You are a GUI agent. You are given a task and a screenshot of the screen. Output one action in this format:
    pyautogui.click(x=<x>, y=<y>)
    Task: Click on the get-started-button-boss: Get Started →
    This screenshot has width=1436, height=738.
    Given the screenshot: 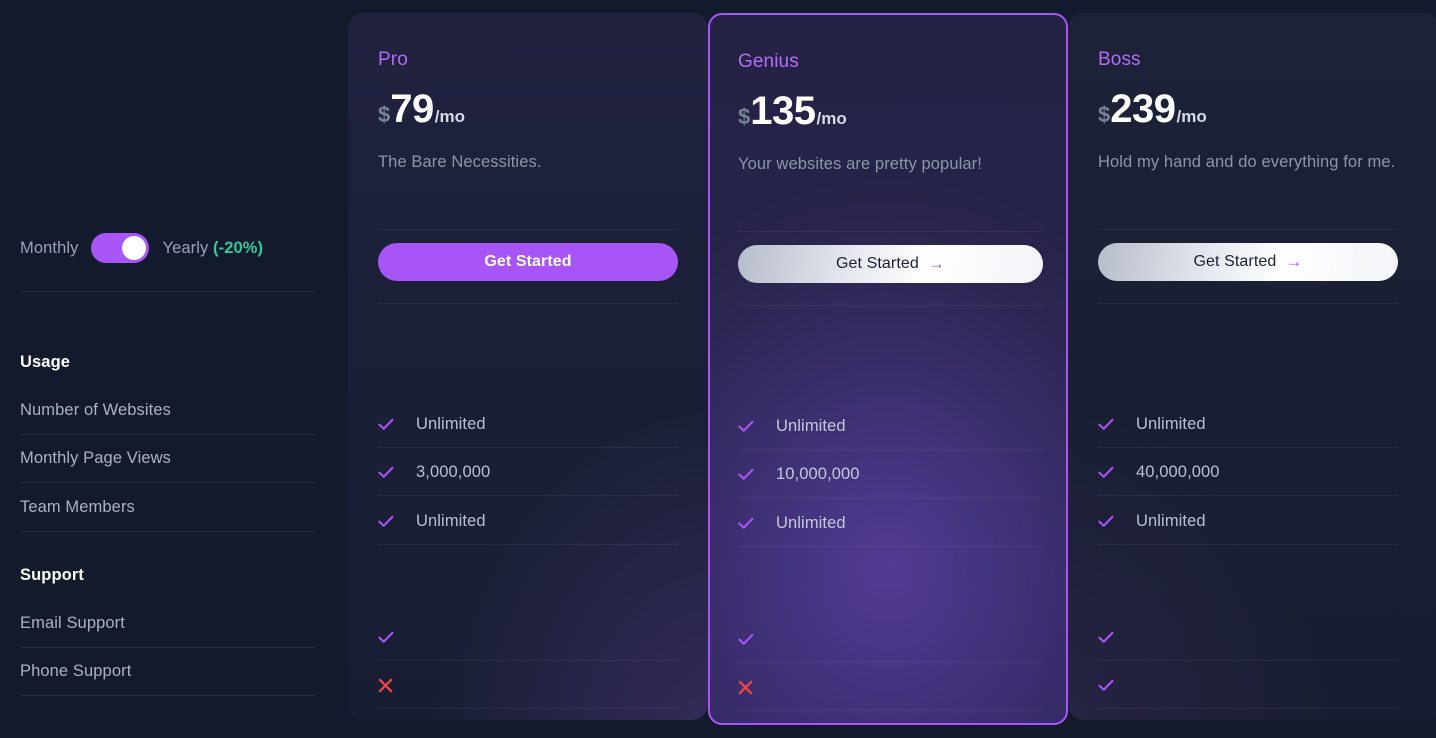 What is the action you would take?
    pyautogui.click(x=1248, y=262)
    